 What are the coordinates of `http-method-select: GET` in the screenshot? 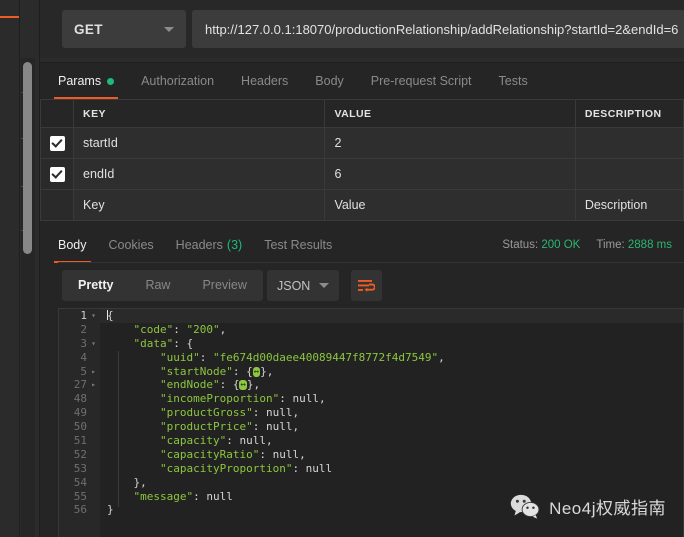 It's located at (124, 29).